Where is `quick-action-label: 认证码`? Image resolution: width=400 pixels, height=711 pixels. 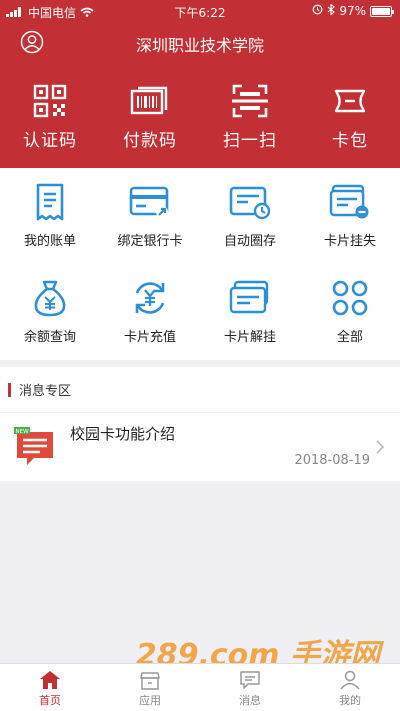
quick-action-label: 认证码 is located at coordinates (50, 141).